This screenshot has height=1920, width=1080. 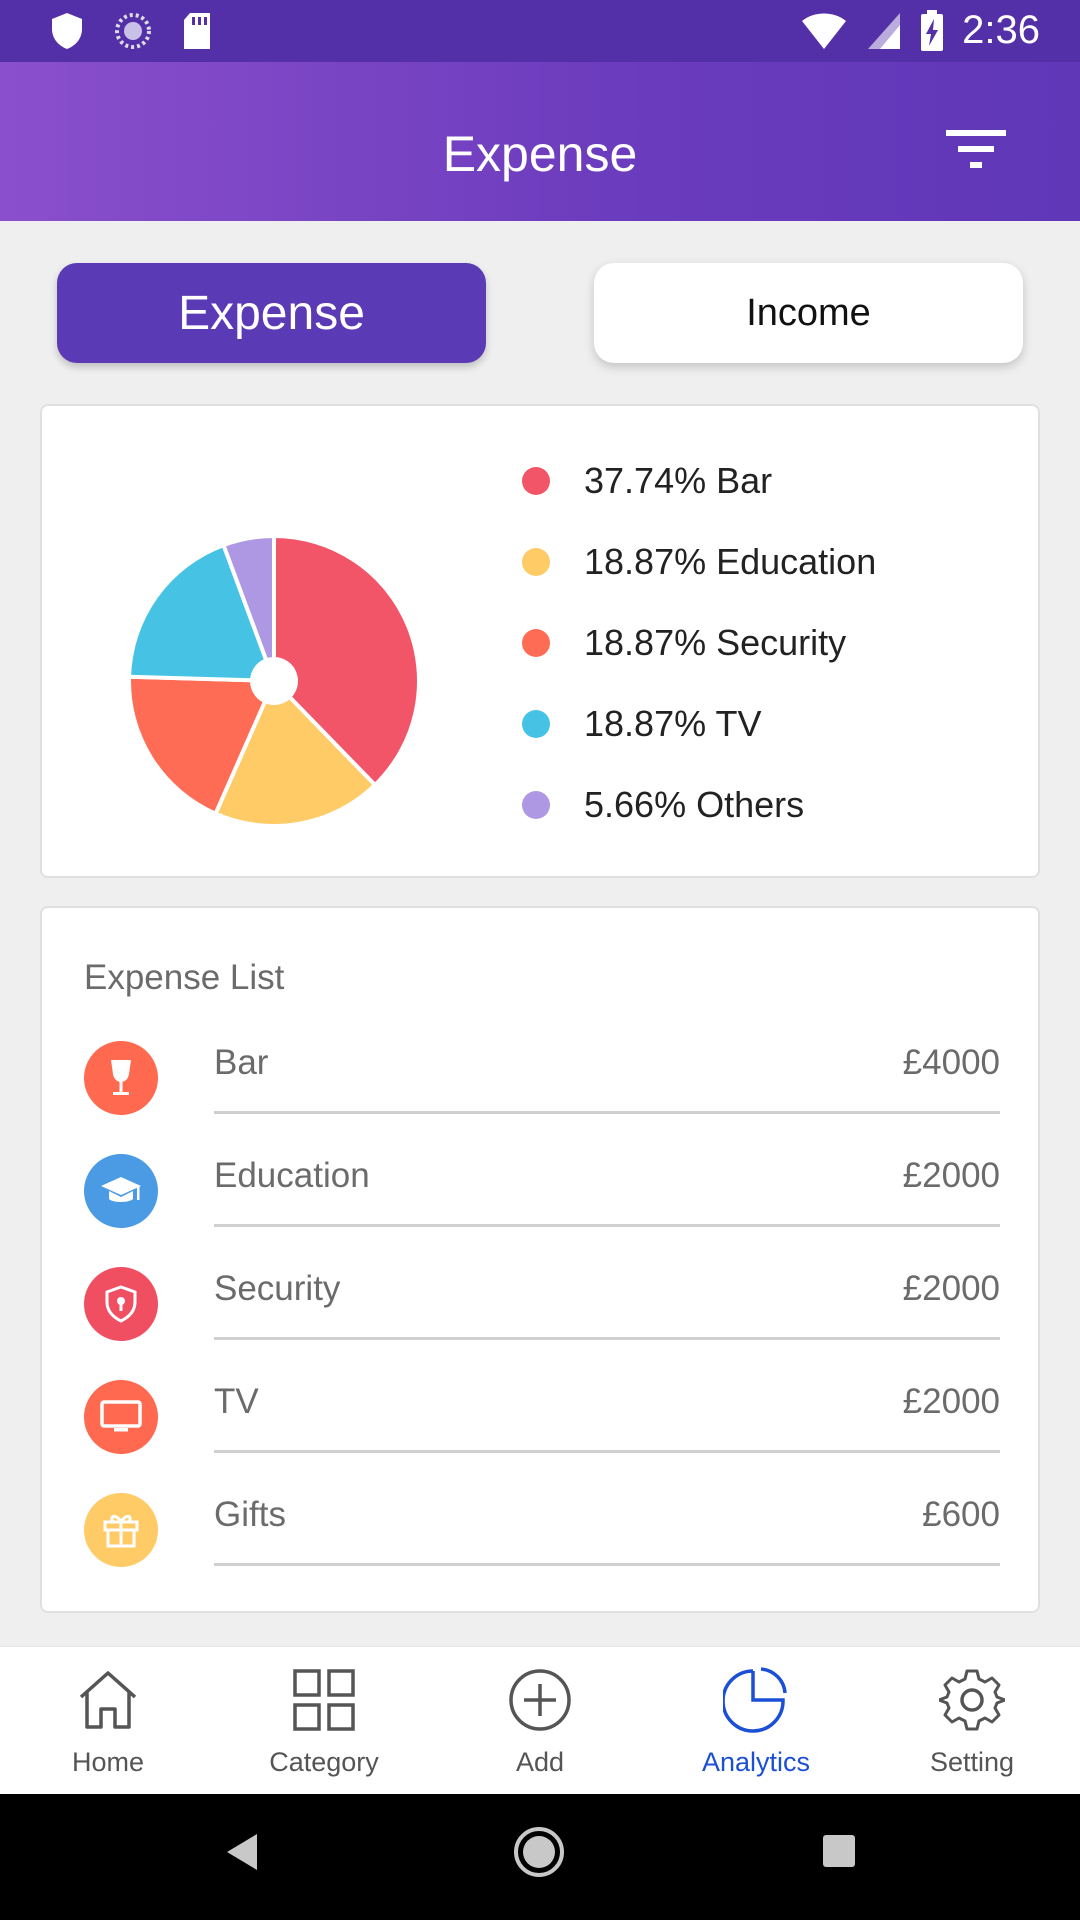 I want to click on legend-label: 18.87% TV, so click(x=673, y=723).